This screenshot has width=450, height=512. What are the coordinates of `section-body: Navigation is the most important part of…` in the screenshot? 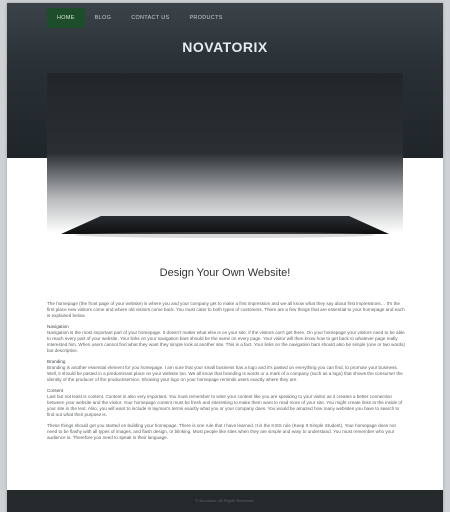 It's located at (226, 341).